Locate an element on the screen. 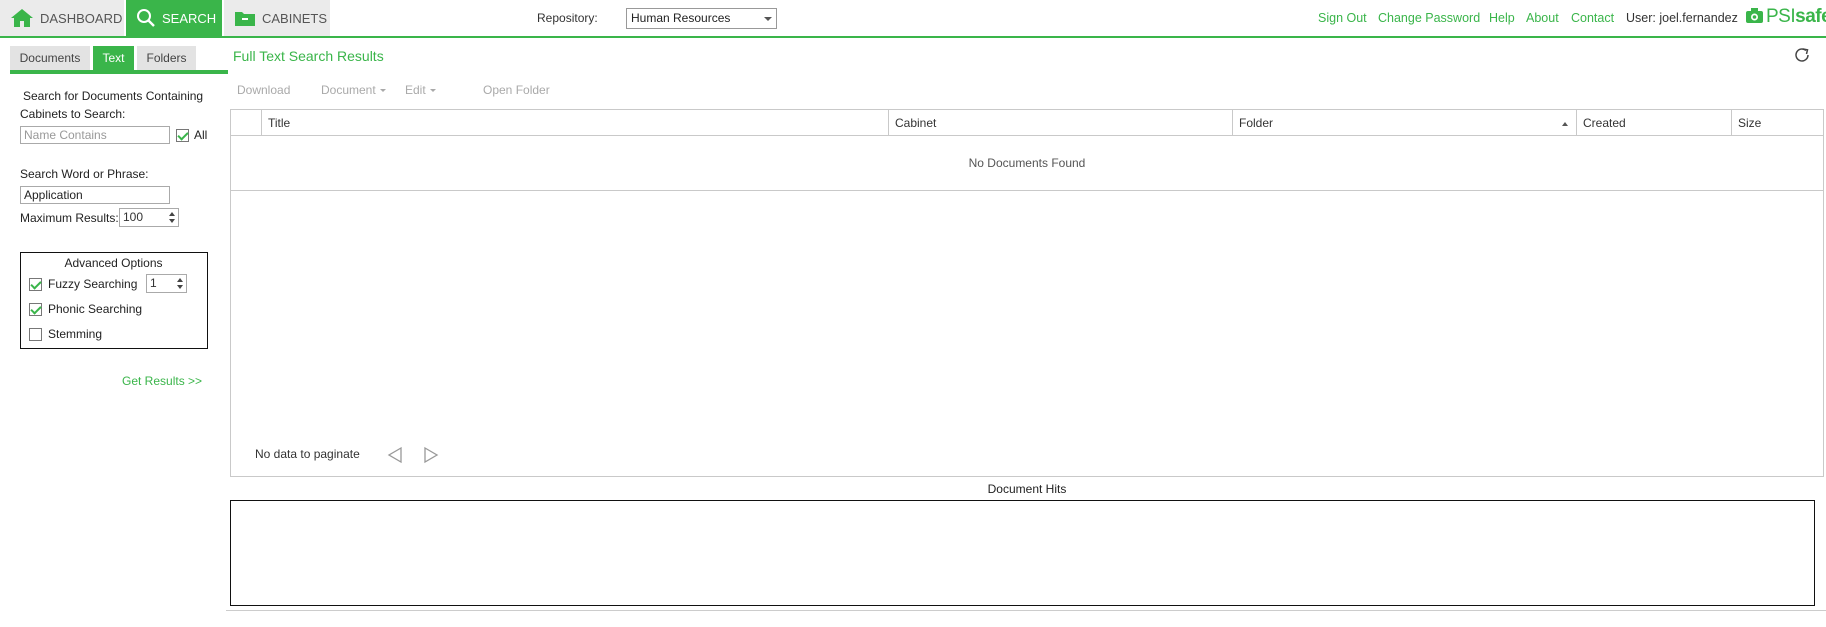  tab-folders: Folders is located at coordinates (166, 58).